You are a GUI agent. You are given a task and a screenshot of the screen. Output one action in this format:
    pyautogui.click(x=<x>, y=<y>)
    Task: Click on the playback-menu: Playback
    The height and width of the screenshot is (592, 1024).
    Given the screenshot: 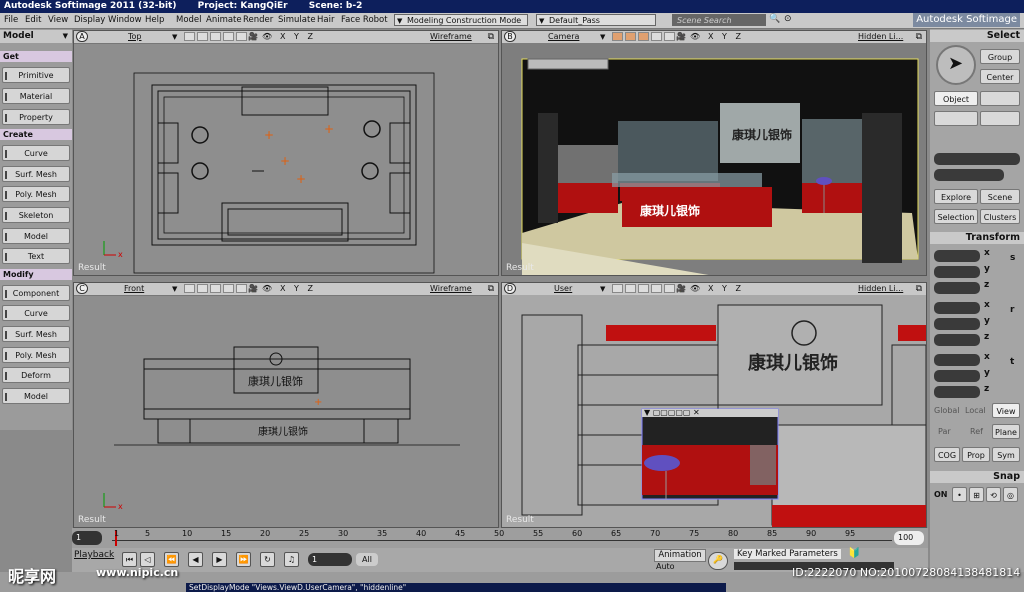 What is the action you would take?
    pyautogui.click(x=94, y=555)
    